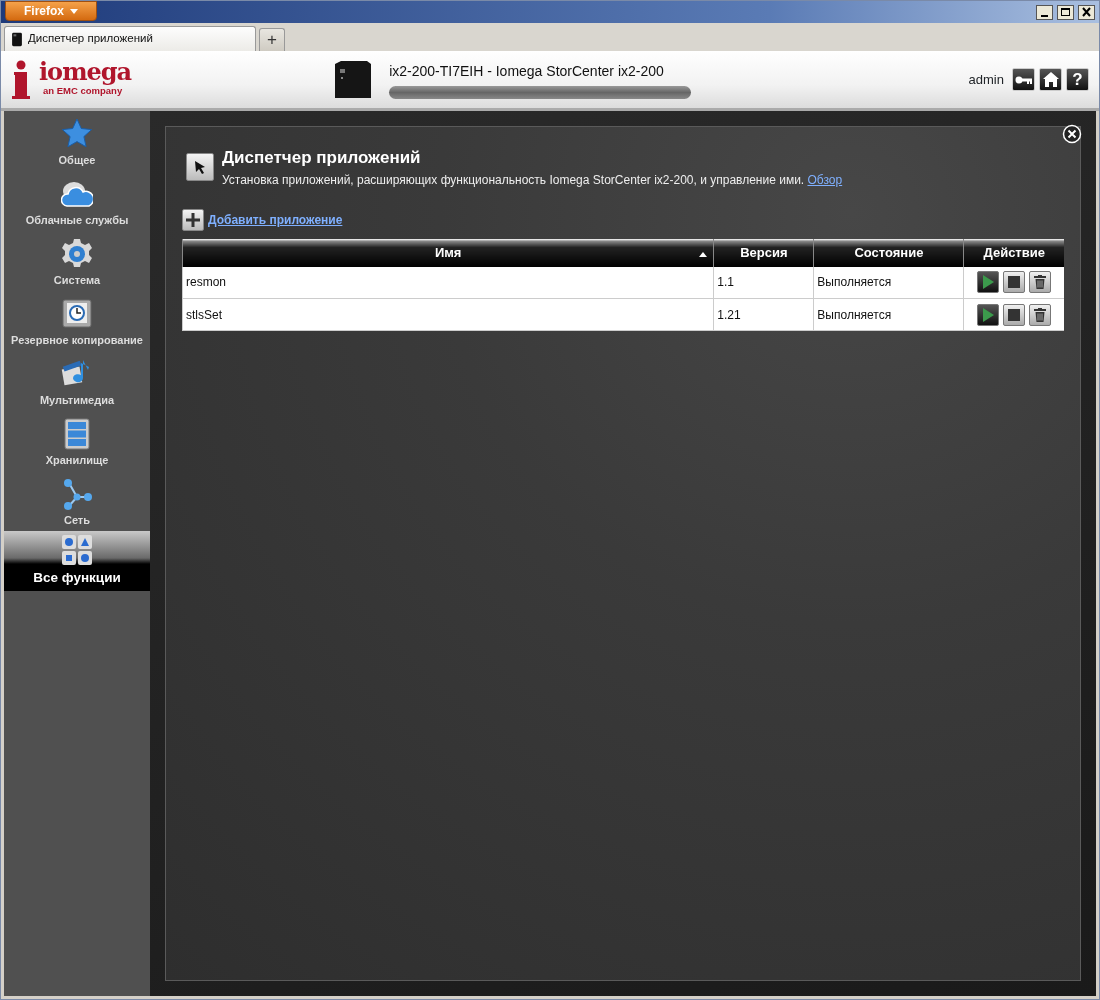  I want to click on browser-tab: Диспетчер приложений, so click(130, 38).